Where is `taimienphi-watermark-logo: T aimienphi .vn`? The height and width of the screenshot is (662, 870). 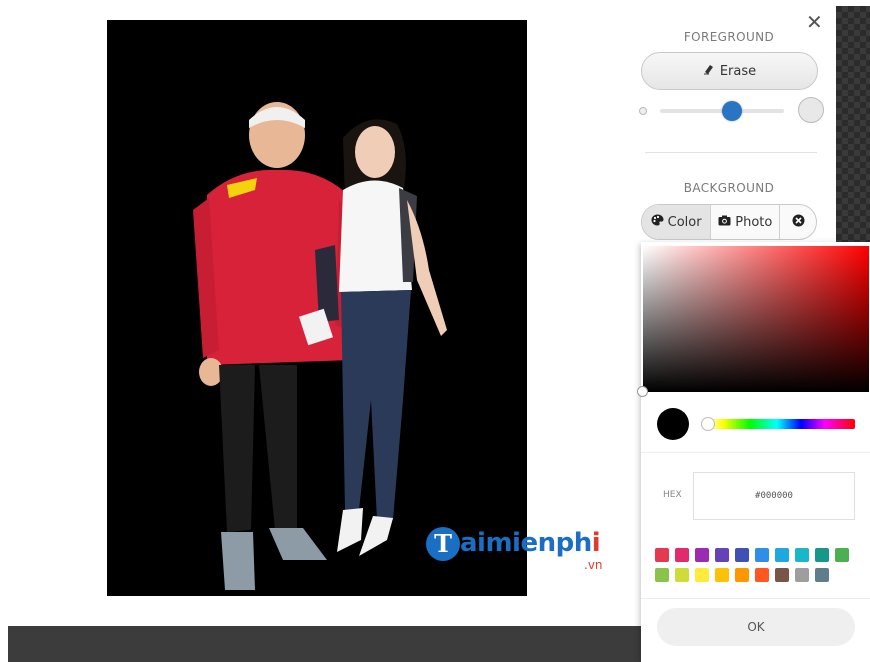
taimienphi-watermark-logo: T aimienphi .vn is located at coordinates (526, 550).